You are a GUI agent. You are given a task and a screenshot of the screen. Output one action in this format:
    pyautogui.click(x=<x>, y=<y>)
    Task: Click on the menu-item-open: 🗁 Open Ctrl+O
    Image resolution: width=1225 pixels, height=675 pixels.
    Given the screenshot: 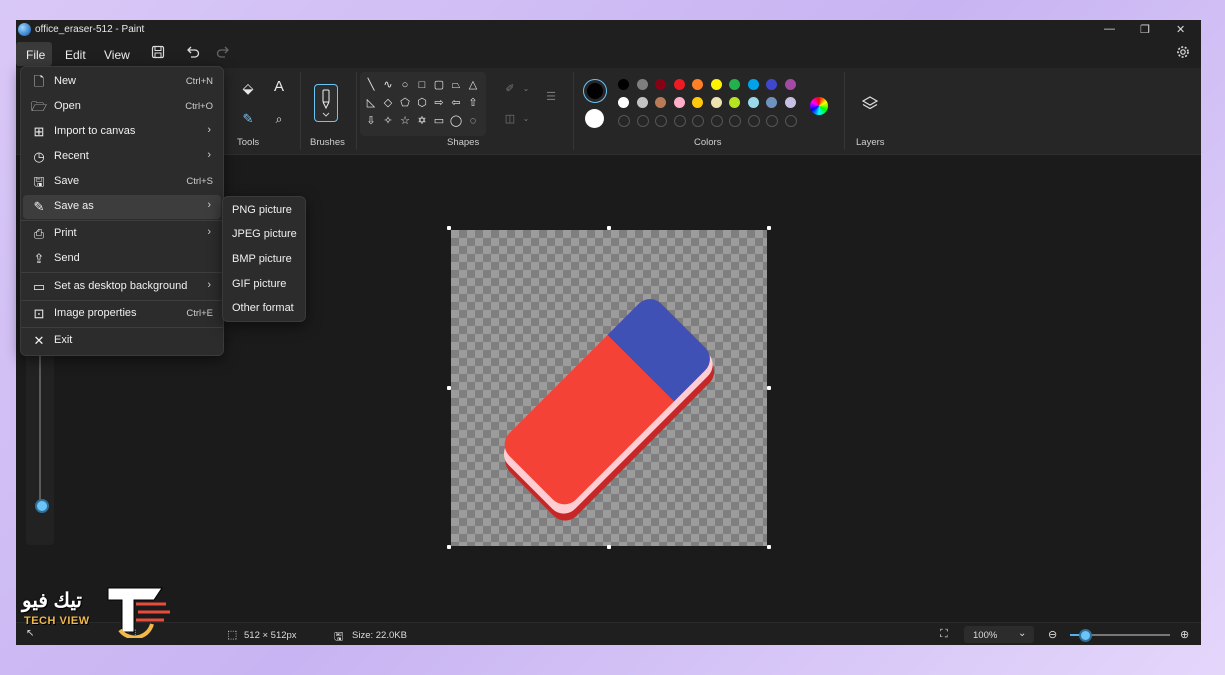 What is the action you would take?
    pyautogui.click(x=122, y=107)
    